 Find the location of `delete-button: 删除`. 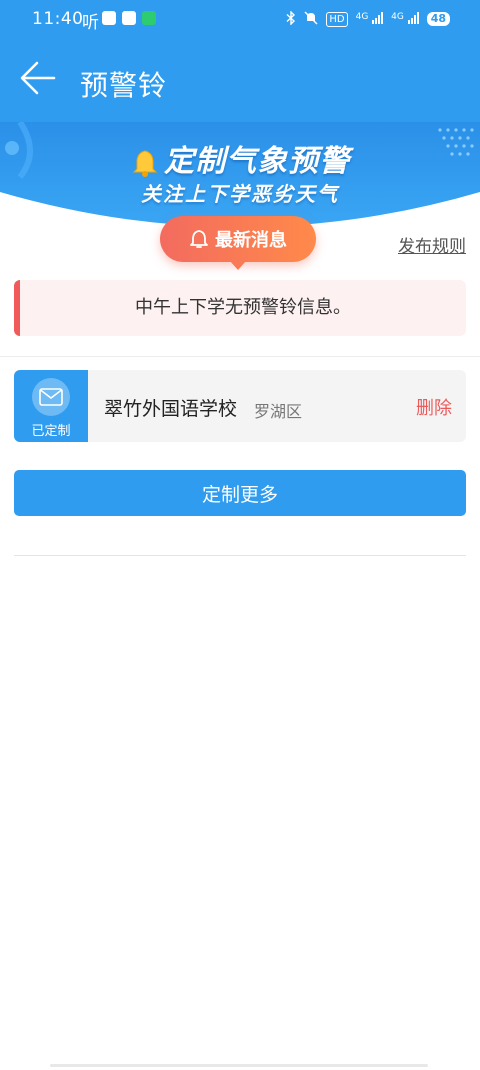

delete-button: 删除 is located at coordinates (434, 407).